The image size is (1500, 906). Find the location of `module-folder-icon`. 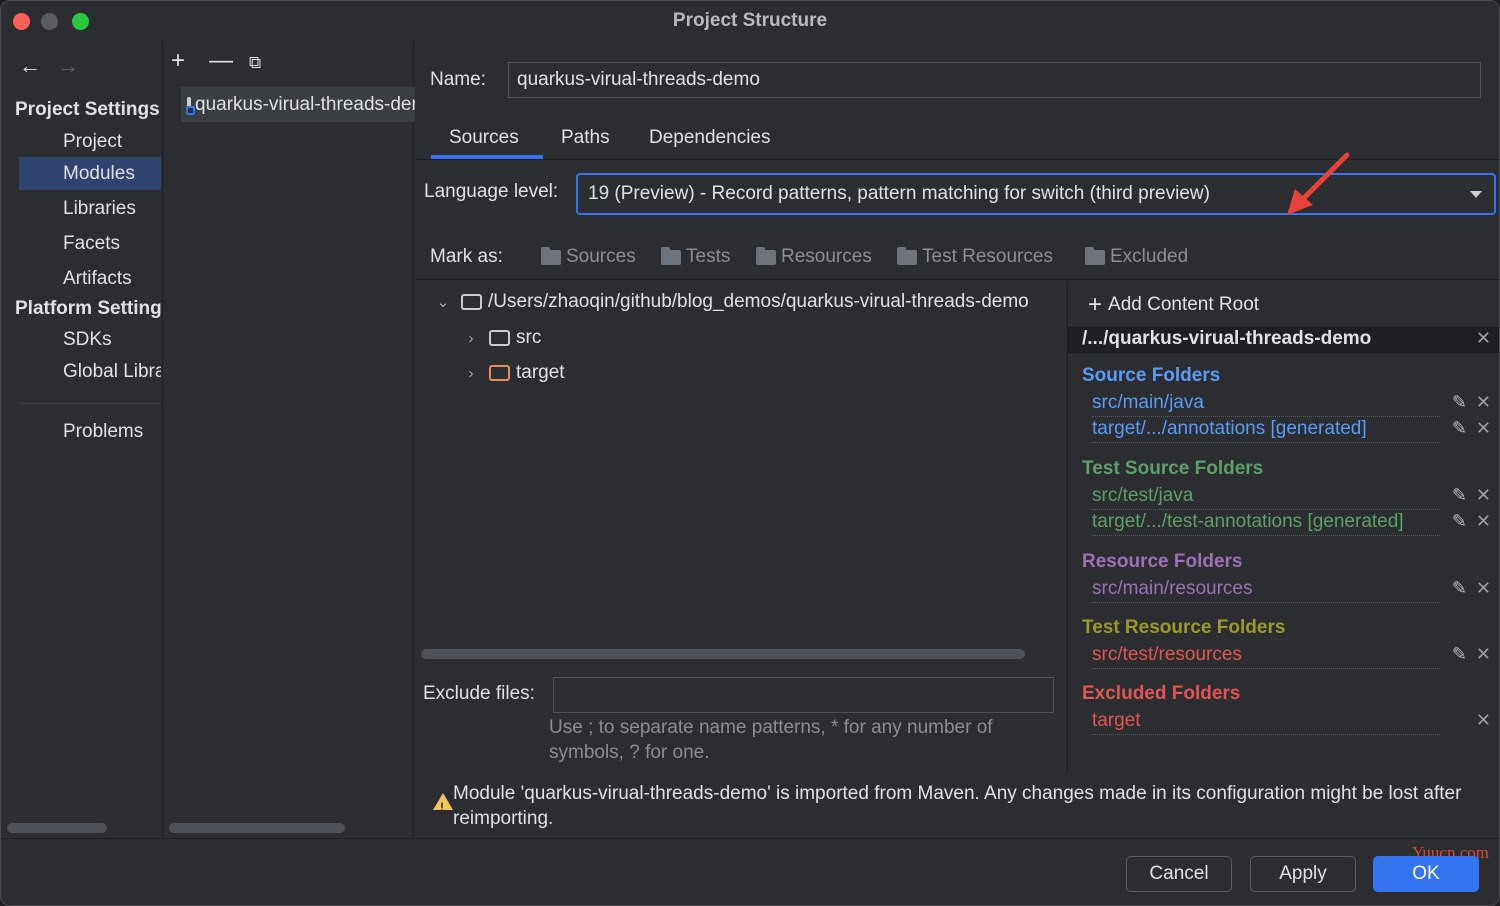

module-folder-icon is located at coordinates (190, 106).